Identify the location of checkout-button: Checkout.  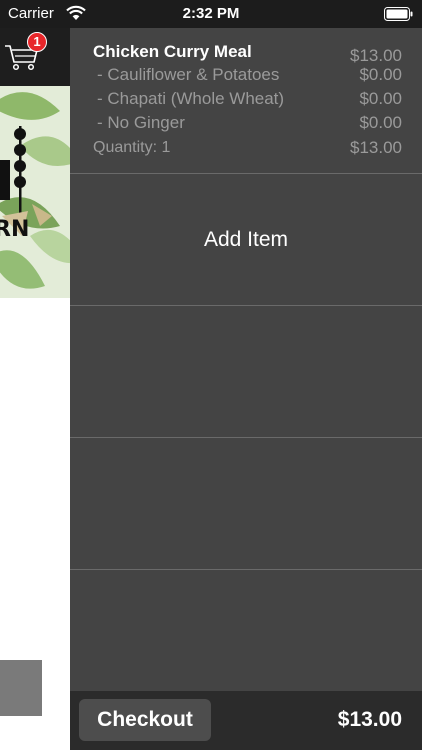
(145, 720).